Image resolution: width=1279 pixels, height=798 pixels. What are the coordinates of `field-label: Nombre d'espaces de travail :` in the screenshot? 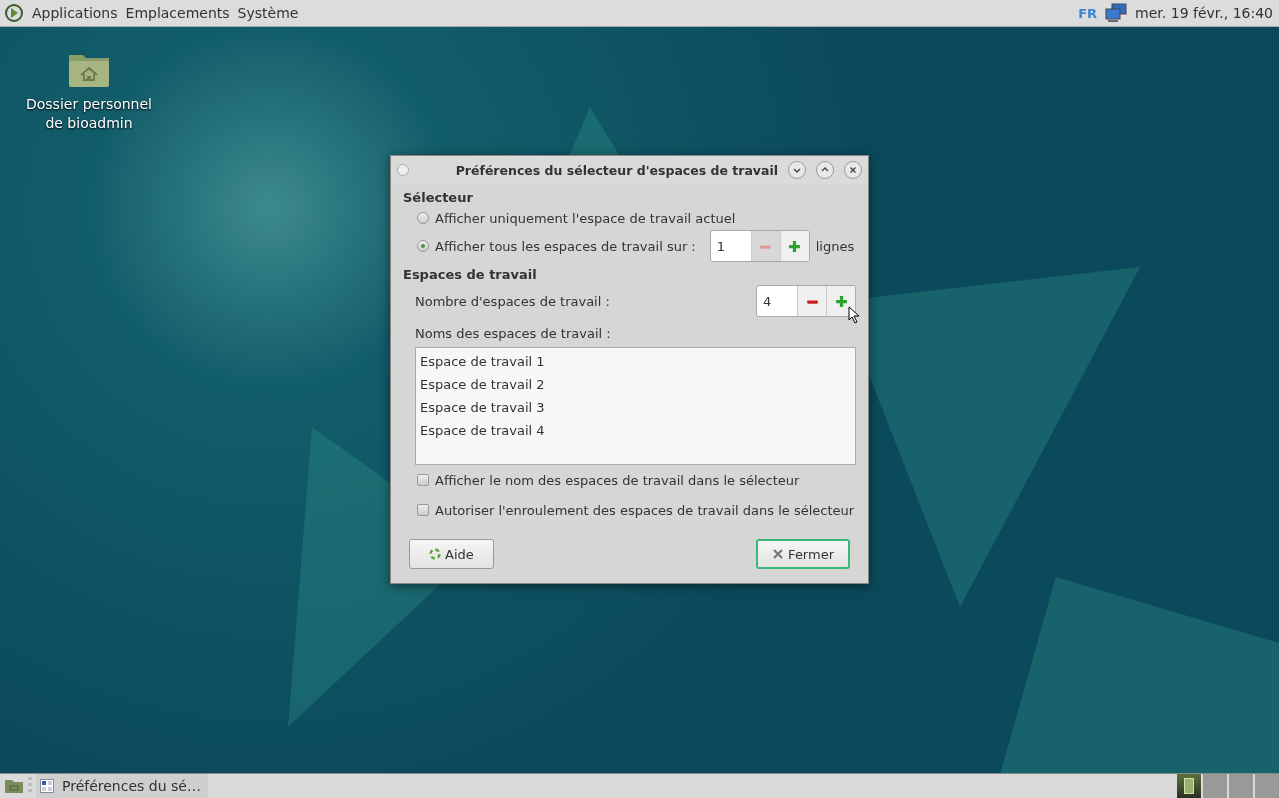 It's located at (513, 301).